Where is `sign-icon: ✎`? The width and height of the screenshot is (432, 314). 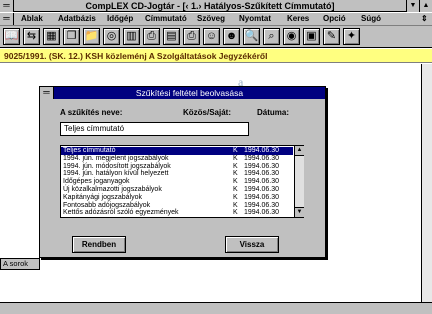
sign-icon: ✎ is located at coordinates (331, 36).